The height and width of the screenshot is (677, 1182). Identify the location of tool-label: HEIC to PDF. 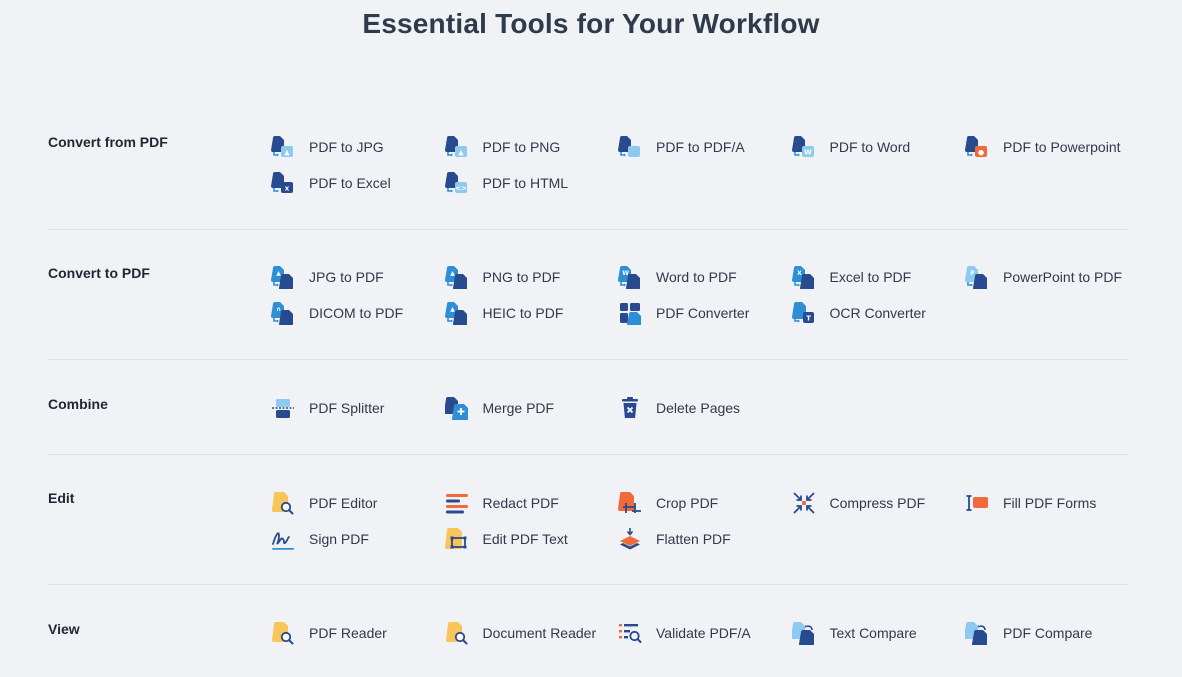
(523, 313).